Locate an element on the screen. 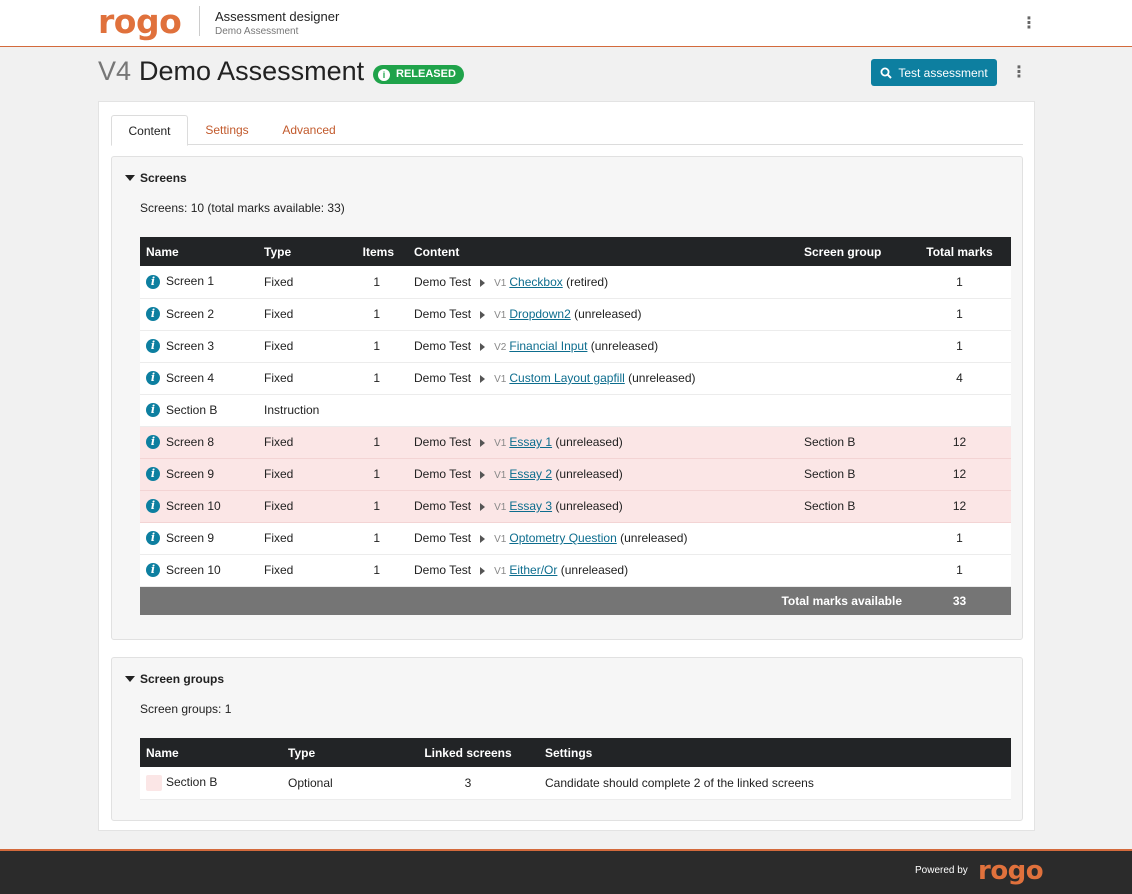  screens-toggle: Screens is located at coordinates (156, 178).